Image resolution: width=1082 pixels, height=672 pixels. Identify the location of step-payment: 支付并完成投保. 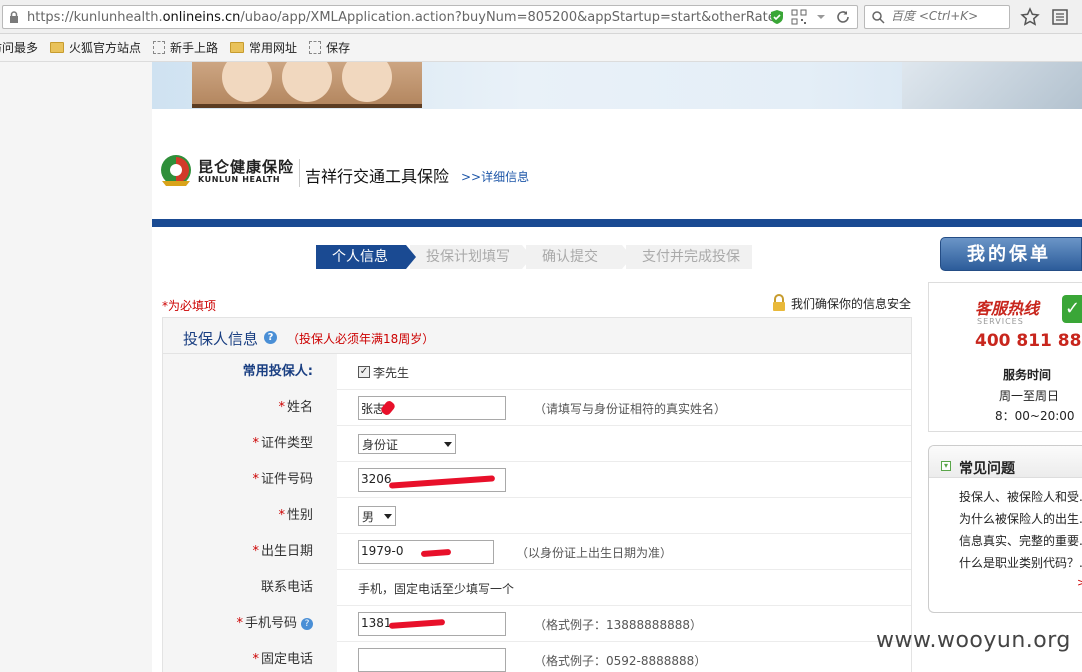
(689, 257).